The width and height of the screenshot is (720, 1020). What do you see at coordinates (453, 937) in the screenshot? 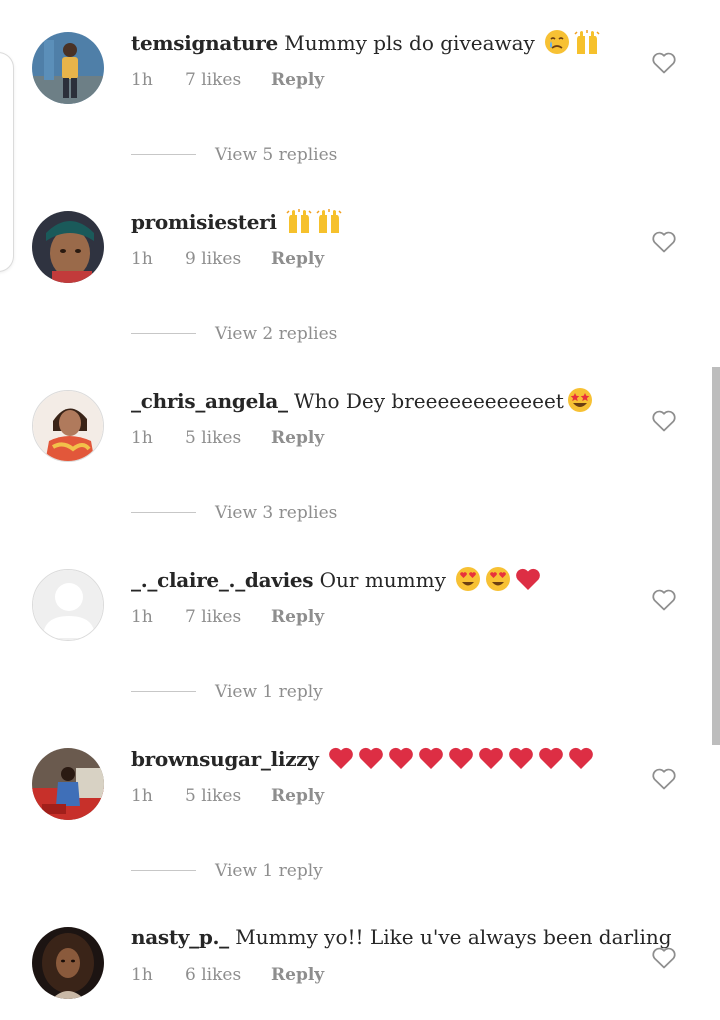
I see `comment-text: Mummy yo!! Like u've always been darling` at bounding box center [453, 937].